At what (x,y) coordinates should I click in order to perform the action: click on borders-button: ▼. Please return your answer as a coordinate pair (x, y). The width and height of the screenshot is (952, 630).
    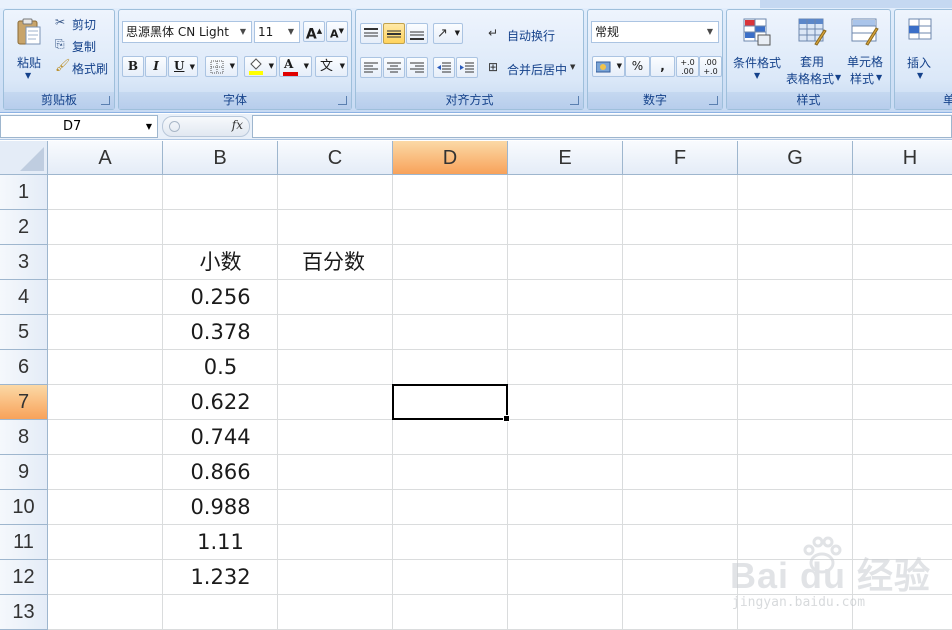
    Looking at the image, I should click on (221, 66).